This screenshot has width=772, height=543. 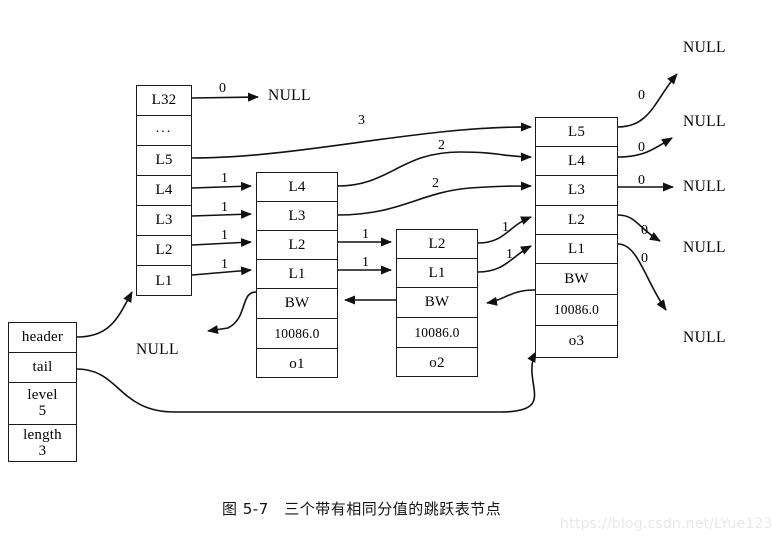 I want to click on node-o3-level-l4: L4, so click(x=576, y=161).